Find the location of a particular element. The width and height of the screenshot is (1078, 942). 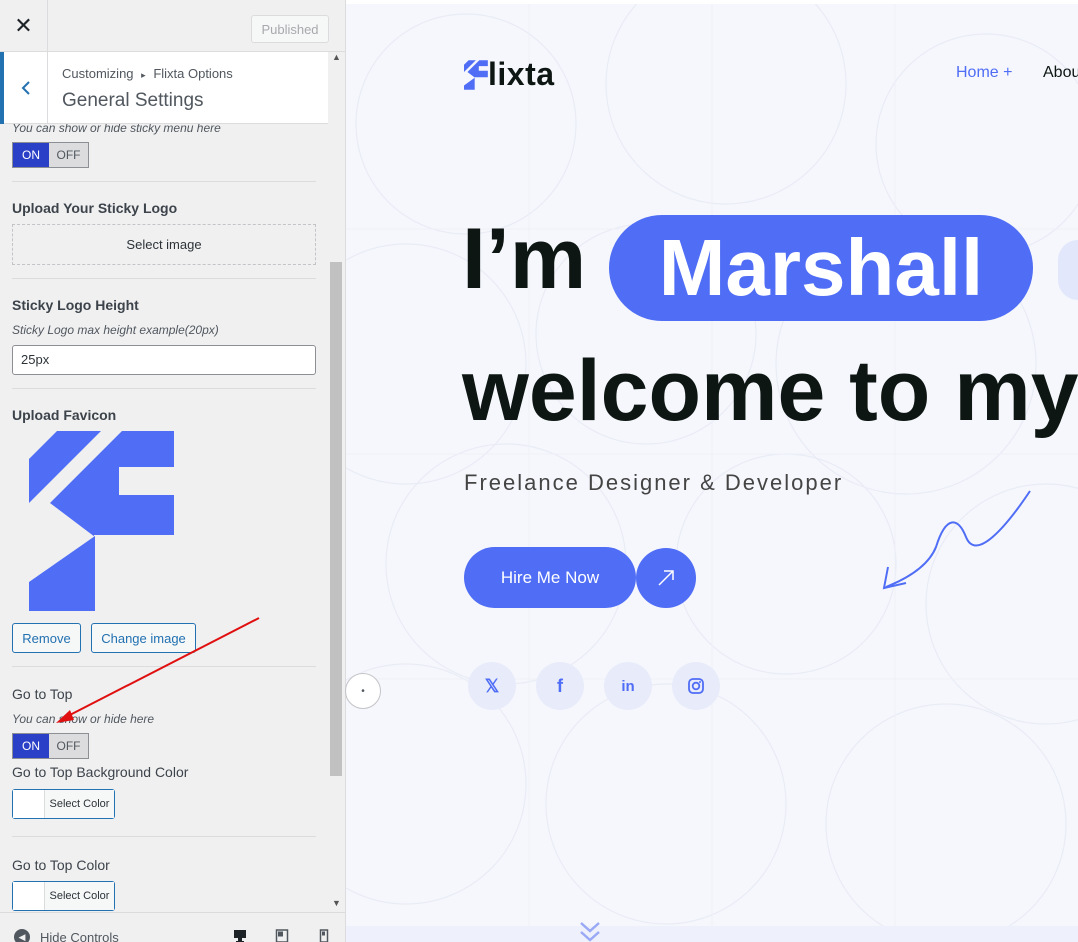

hero-prefix: I’m is located at coordinates (524, 259).